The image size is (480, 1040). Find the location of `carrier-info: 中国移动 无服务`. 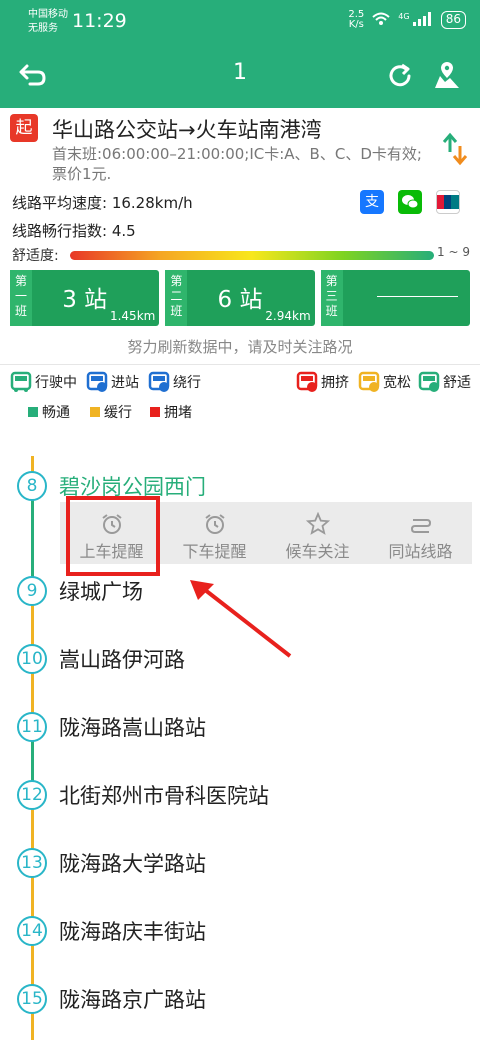

carrier-info: 中国移动 无服务 is located at coordinates (48, 22).